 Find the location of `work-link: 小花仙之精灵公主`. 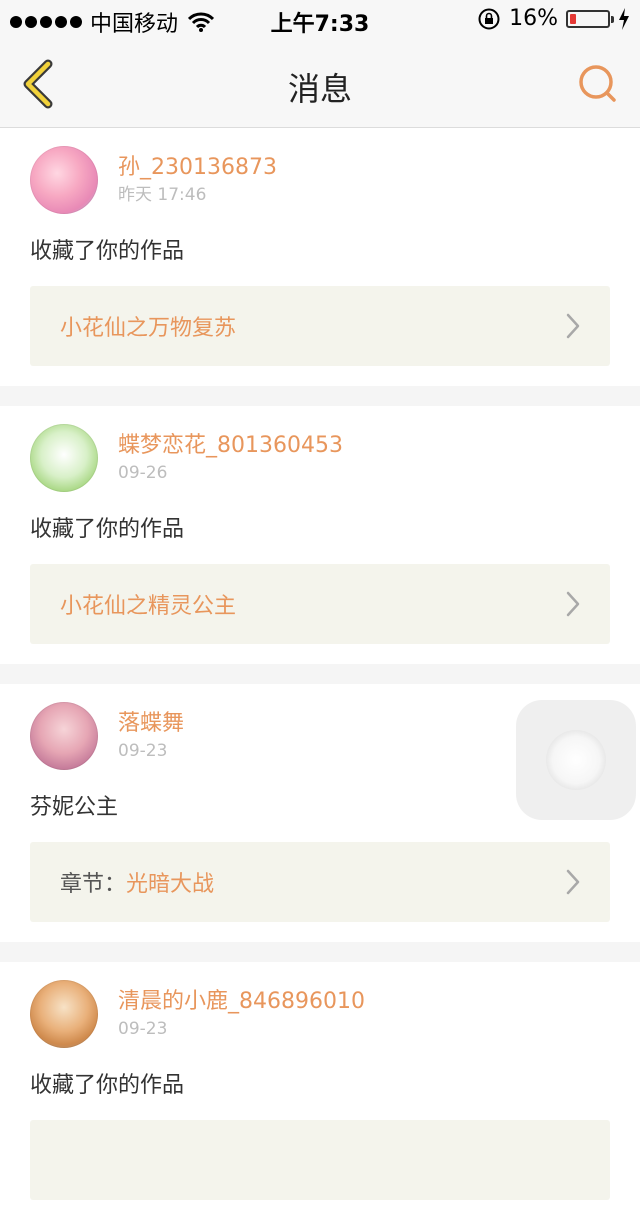

work-link: 小花仙之精灵公主 is located at coordinates (320, 604).